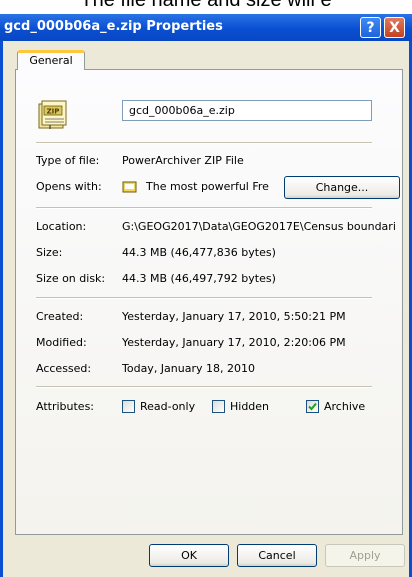 This screenshot has height=577, width=412. I want to click on location-label: Location:, so click(61, 226).